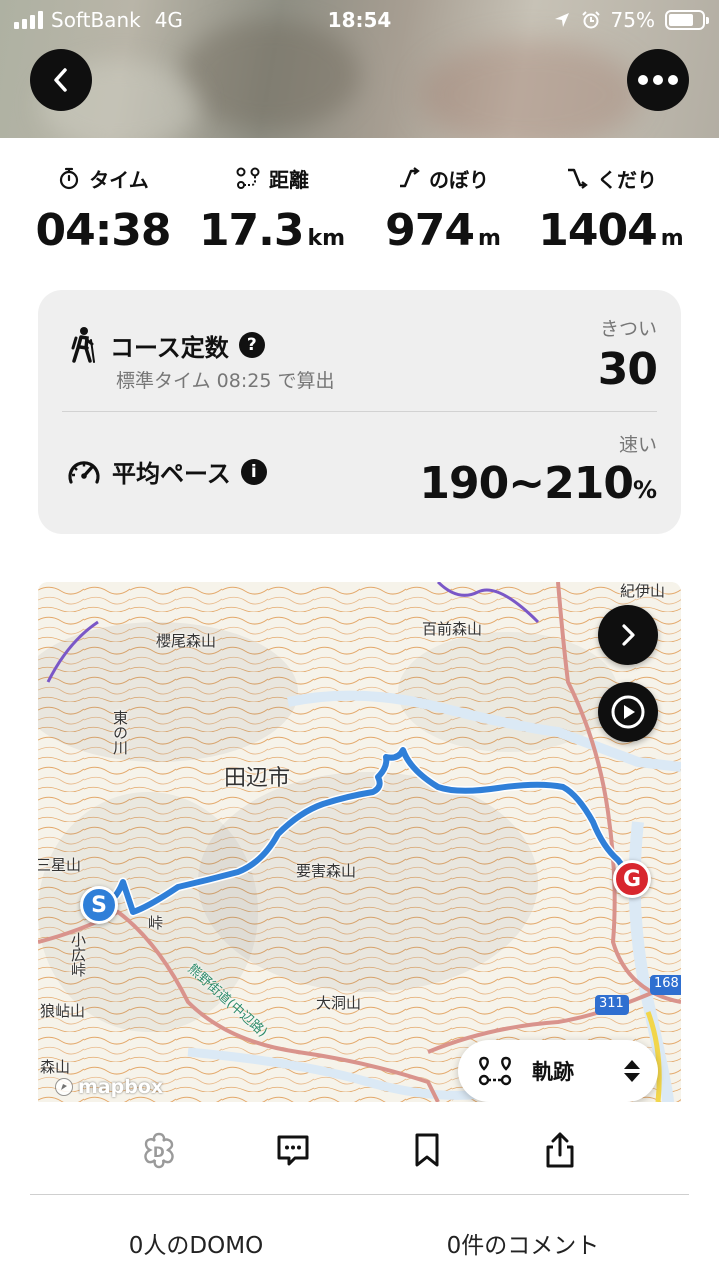 The image size is (719, 1280). Describe the element at coordinates (590, 20) in the screenshot. I see `alarm-icon` at that location.